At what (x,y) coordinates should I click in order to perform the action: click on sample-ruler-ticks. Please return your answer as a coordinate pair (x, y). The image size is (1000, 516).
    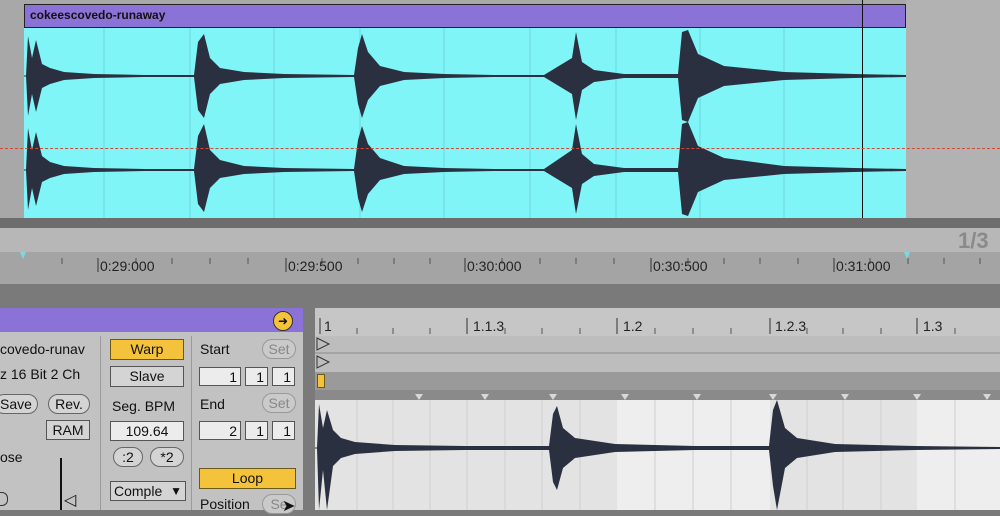
    Looking at the image, I should click on (637, 326).